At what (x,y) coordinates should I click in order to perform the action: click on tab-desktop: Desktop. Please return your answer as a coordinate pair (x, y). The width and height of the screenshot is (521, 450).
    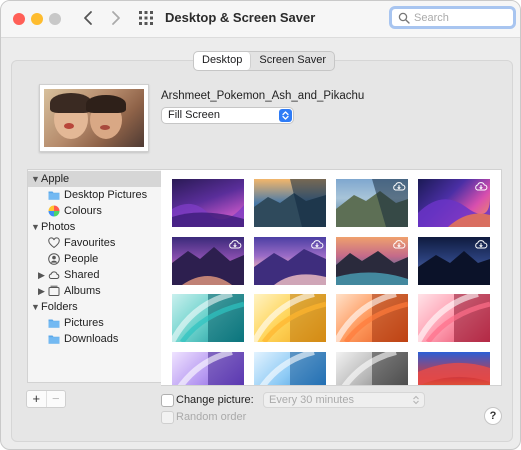
    Looking at the image, I should click on (223, 61).